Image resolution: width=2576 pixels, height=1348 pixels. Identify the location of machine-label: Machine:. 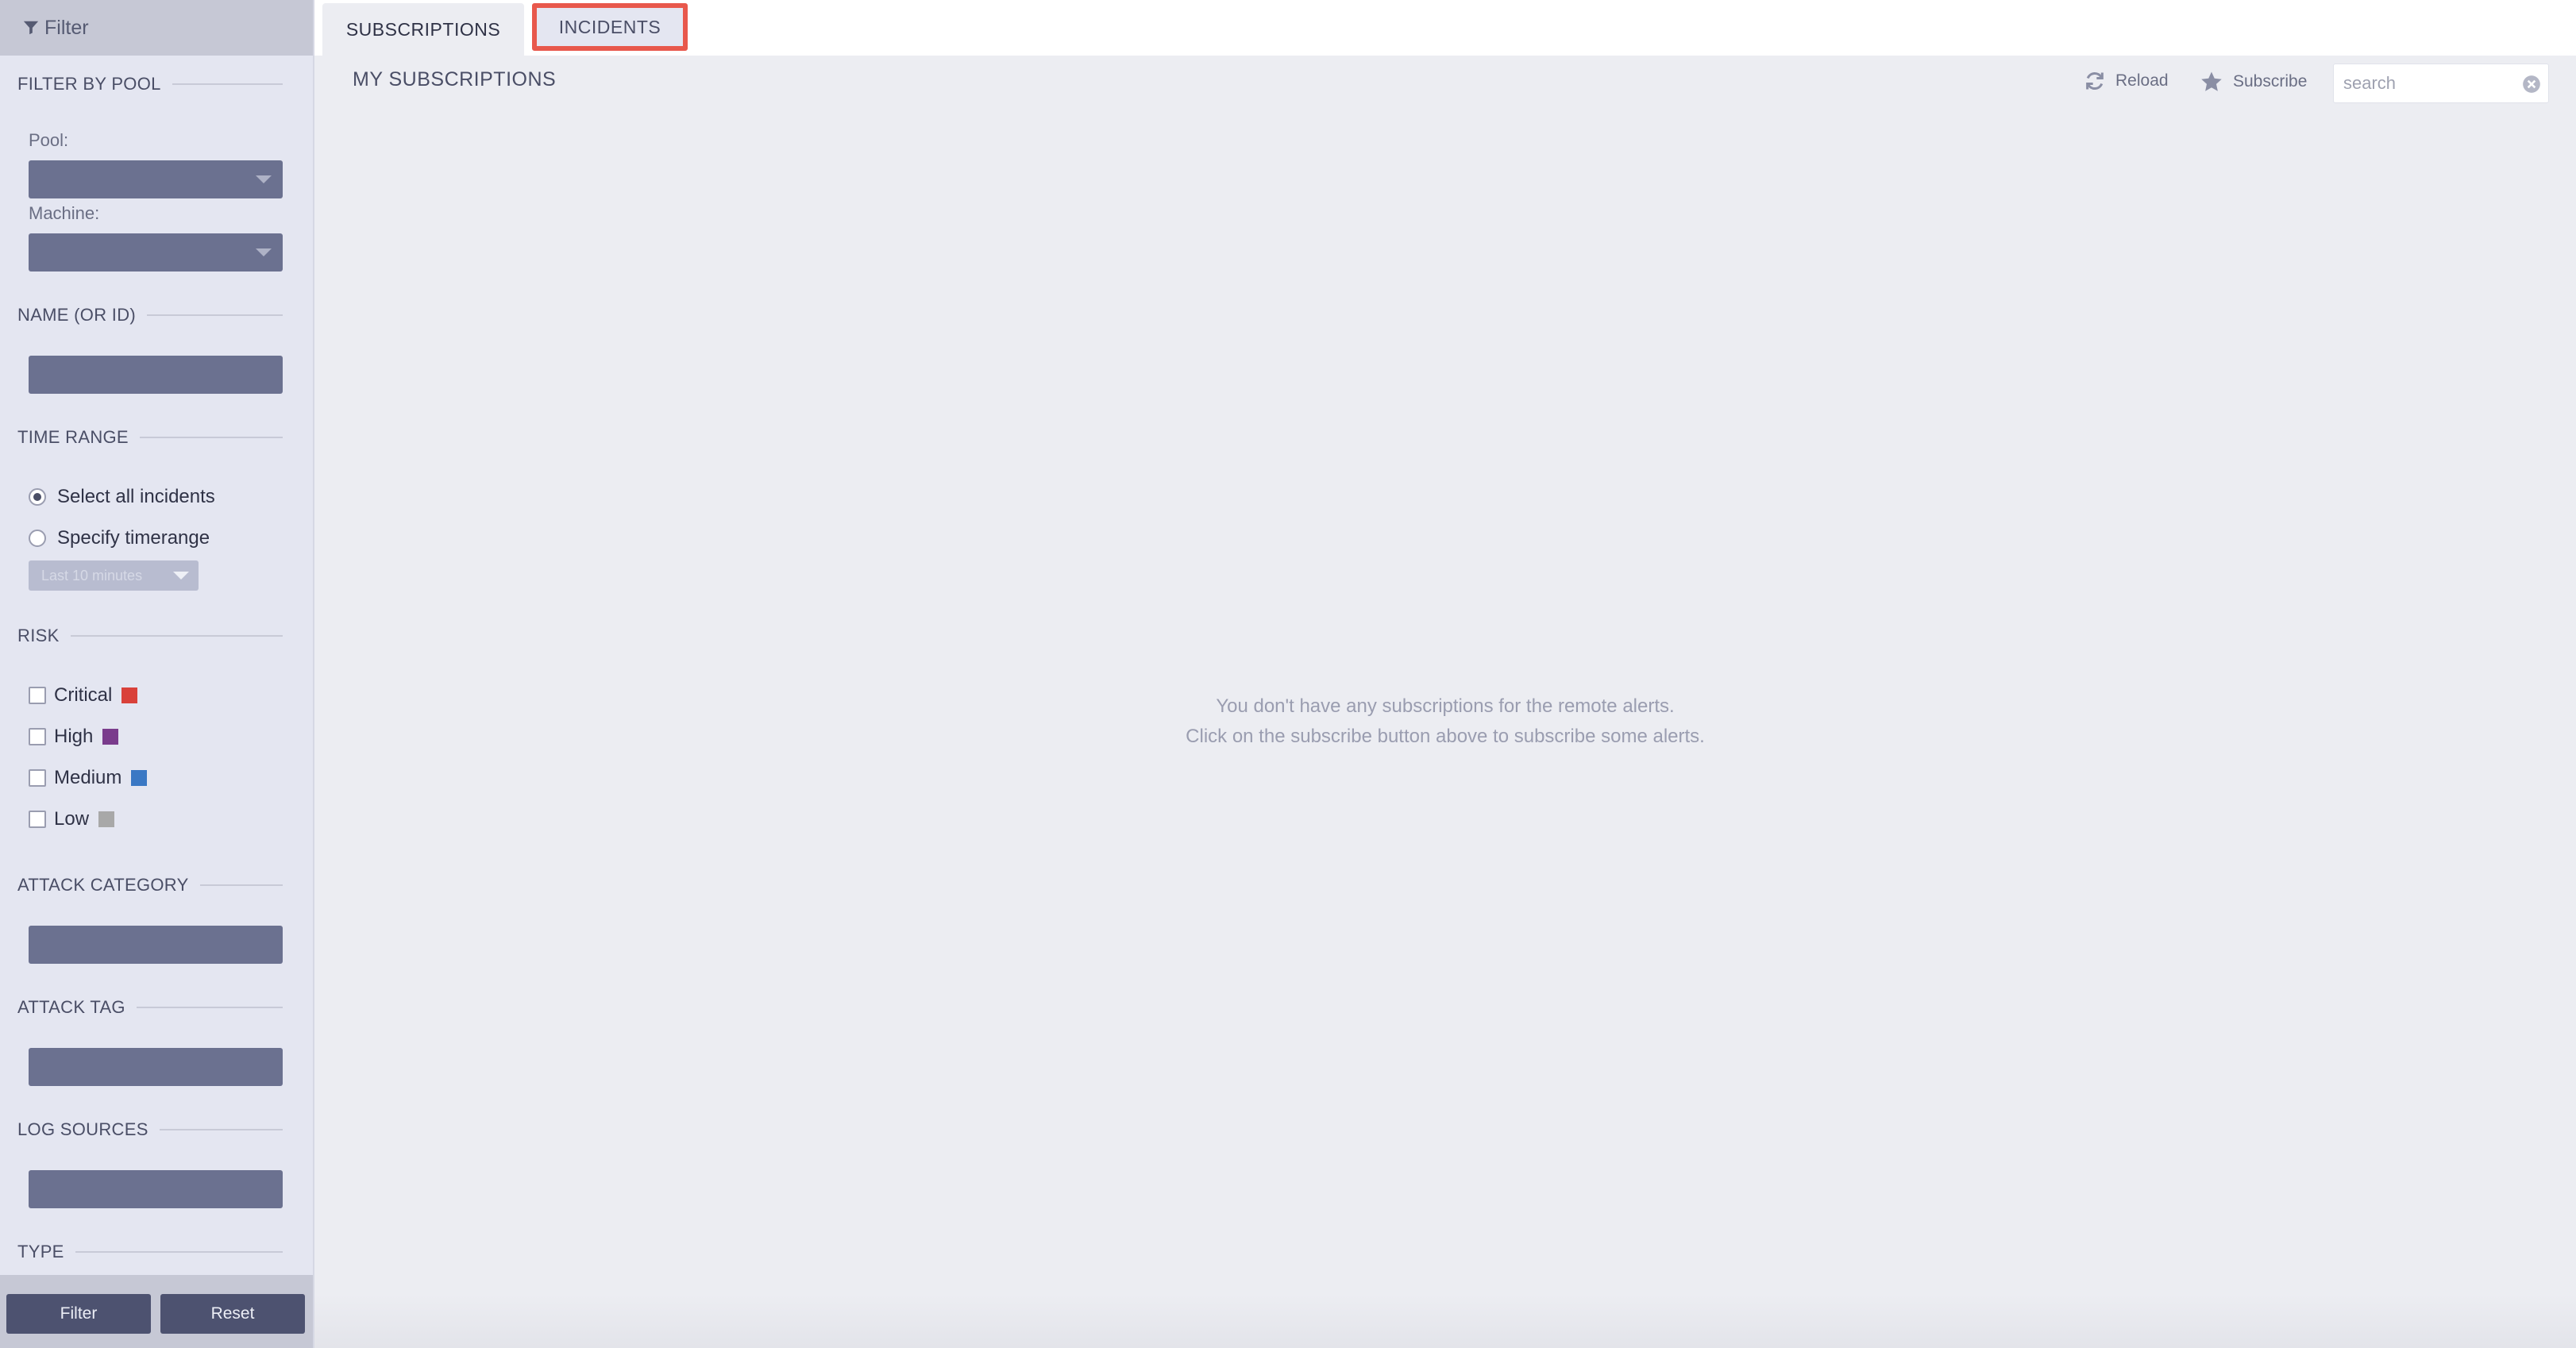
(64, 213).